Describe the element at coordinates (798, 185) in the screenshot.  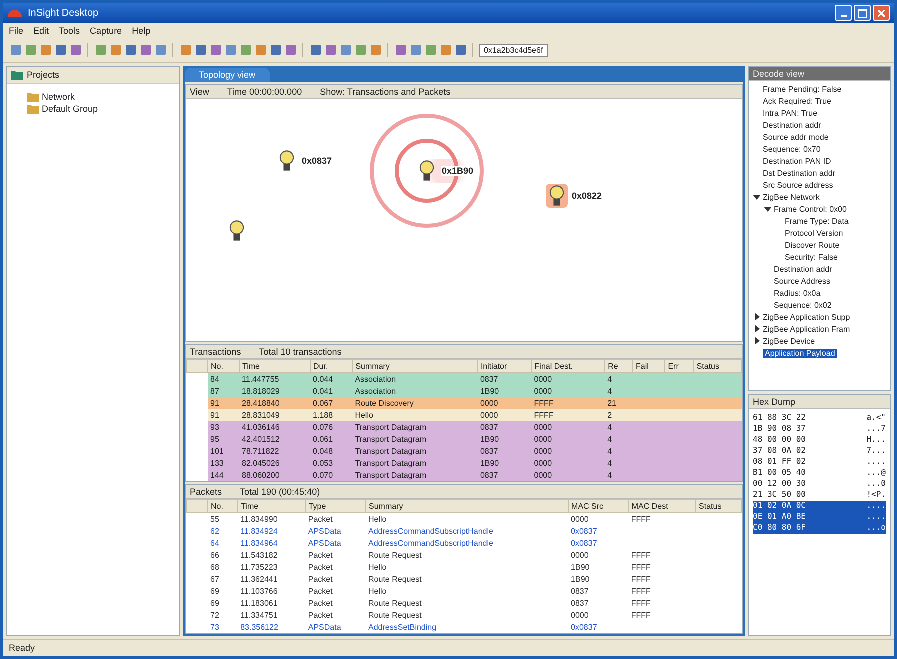
I see `tree-item: Src Source address` at that location.